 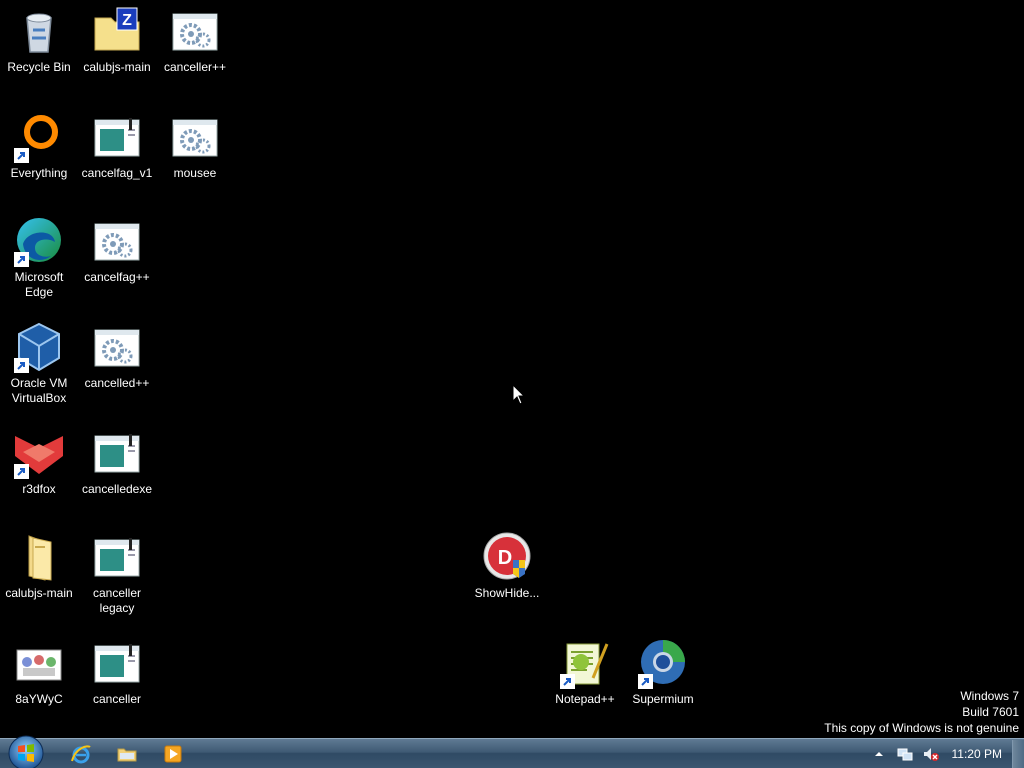 What do you see at coordinates (117, 699) in the screenshot?
I see `desktop-icon-label: canceller` at bounding box center [117, 699].